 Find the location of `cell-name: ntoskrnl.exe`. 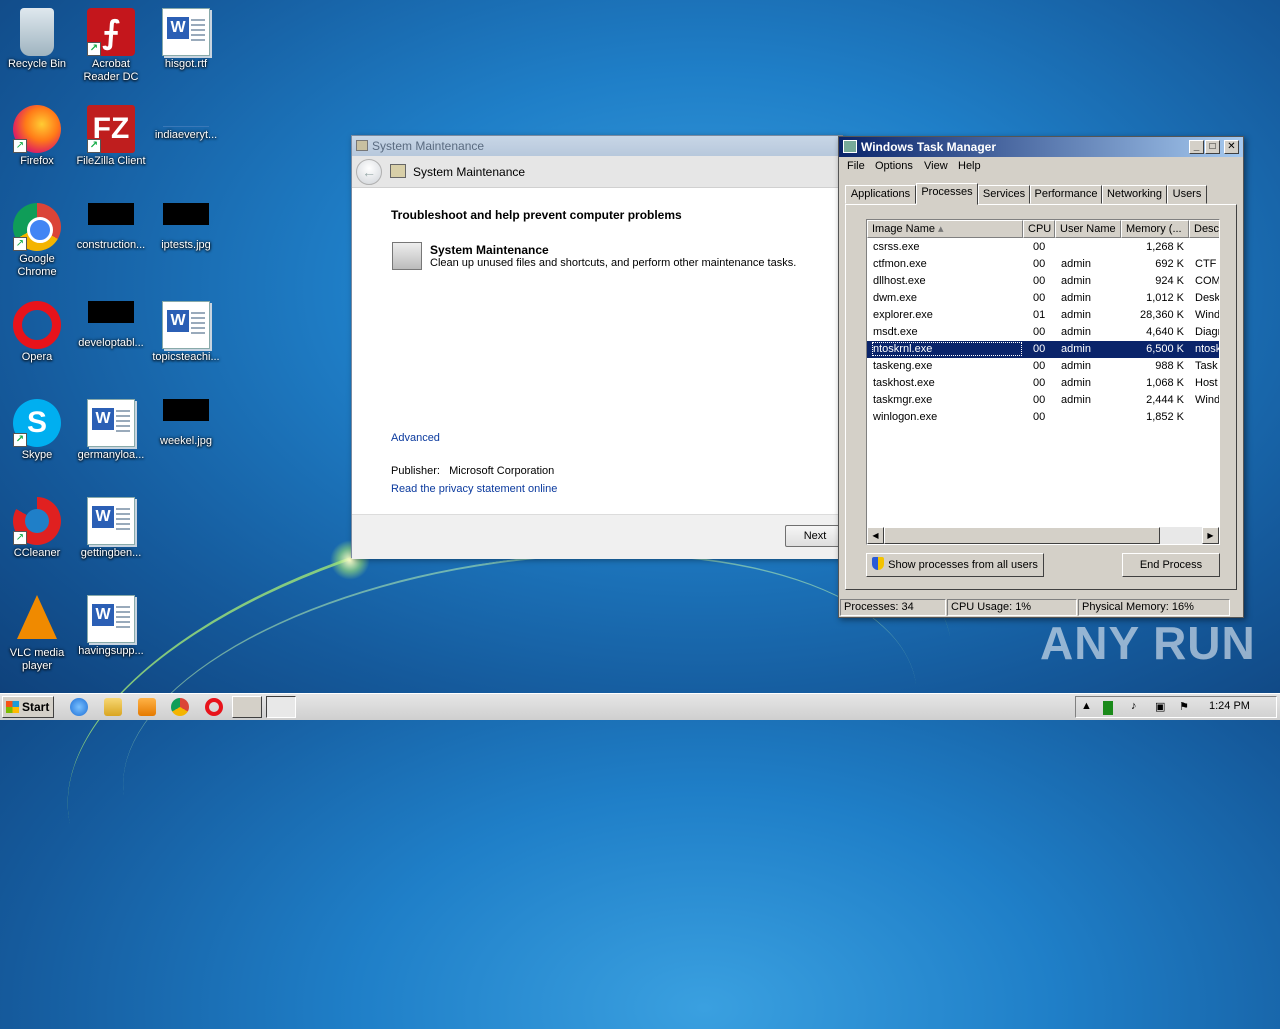

cell-name: ntoskrnl.exe is located at coordinates (947, 349).